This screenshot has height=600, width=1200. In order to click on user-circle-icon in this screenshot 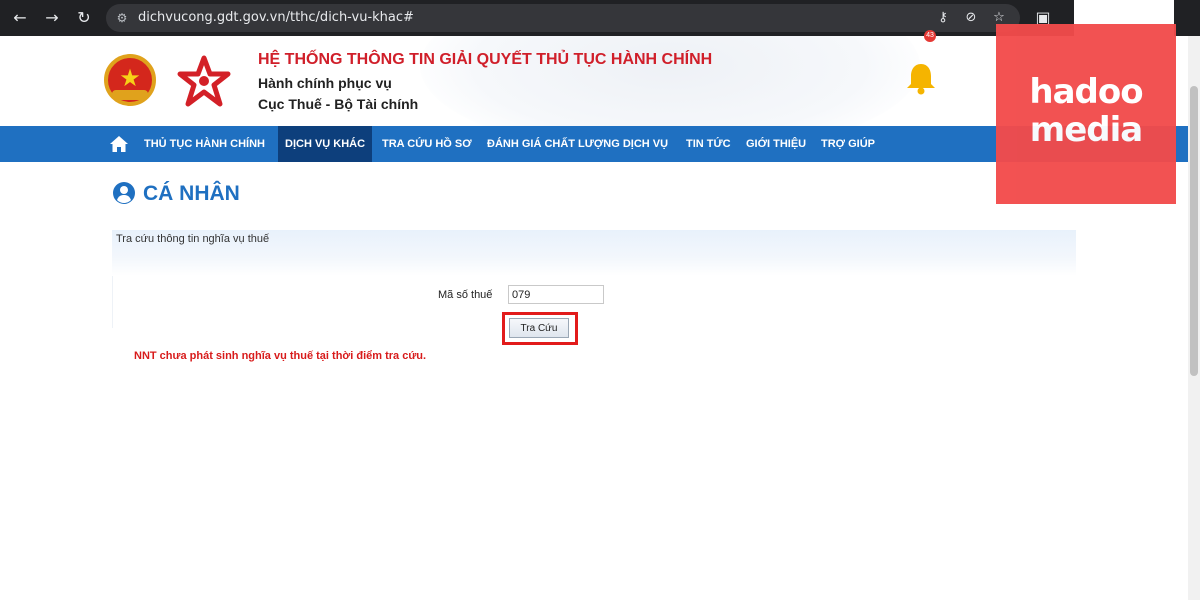, I will do `click(124, 193)`.